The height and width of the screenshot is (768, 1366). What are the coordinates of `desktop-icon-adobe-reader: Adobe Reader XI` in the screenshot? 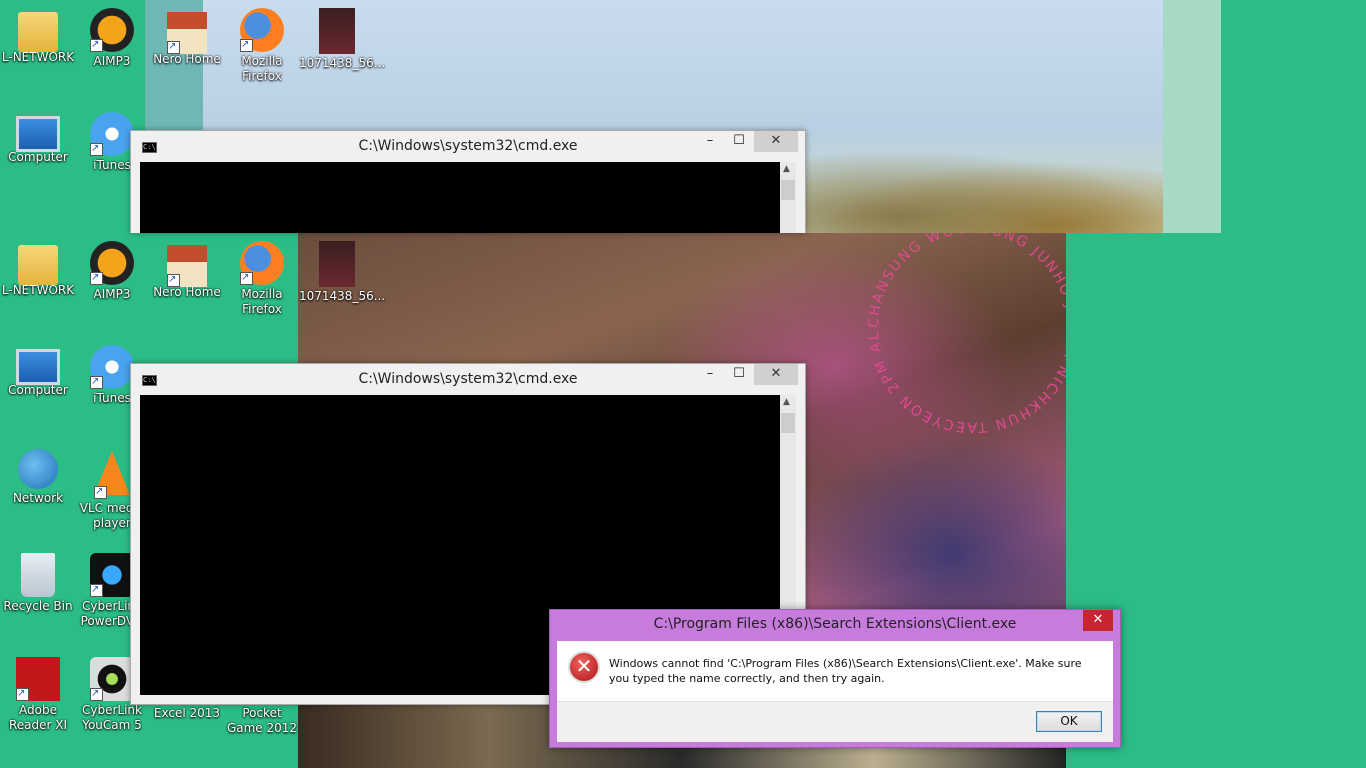 It's located at (38, 695).